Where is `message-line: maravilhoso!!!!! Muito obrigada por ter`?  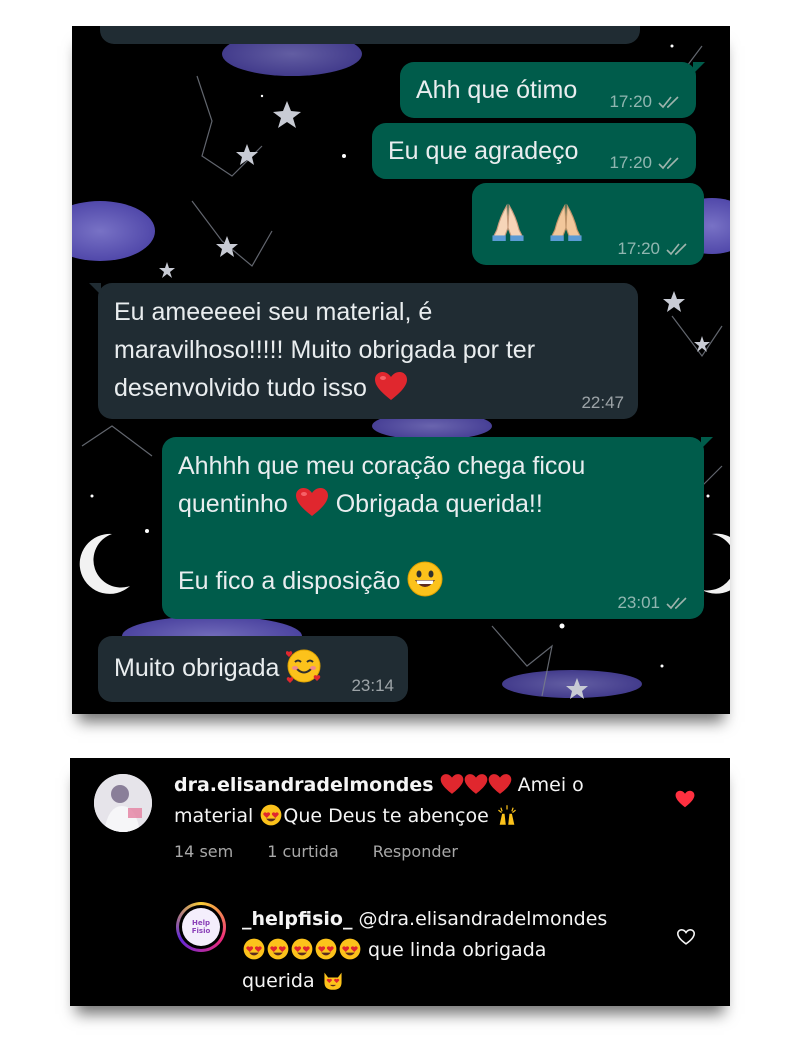 message-line: maravilhoso!!!!! Muito obrigada por ter is located at coordinates (325, 350).